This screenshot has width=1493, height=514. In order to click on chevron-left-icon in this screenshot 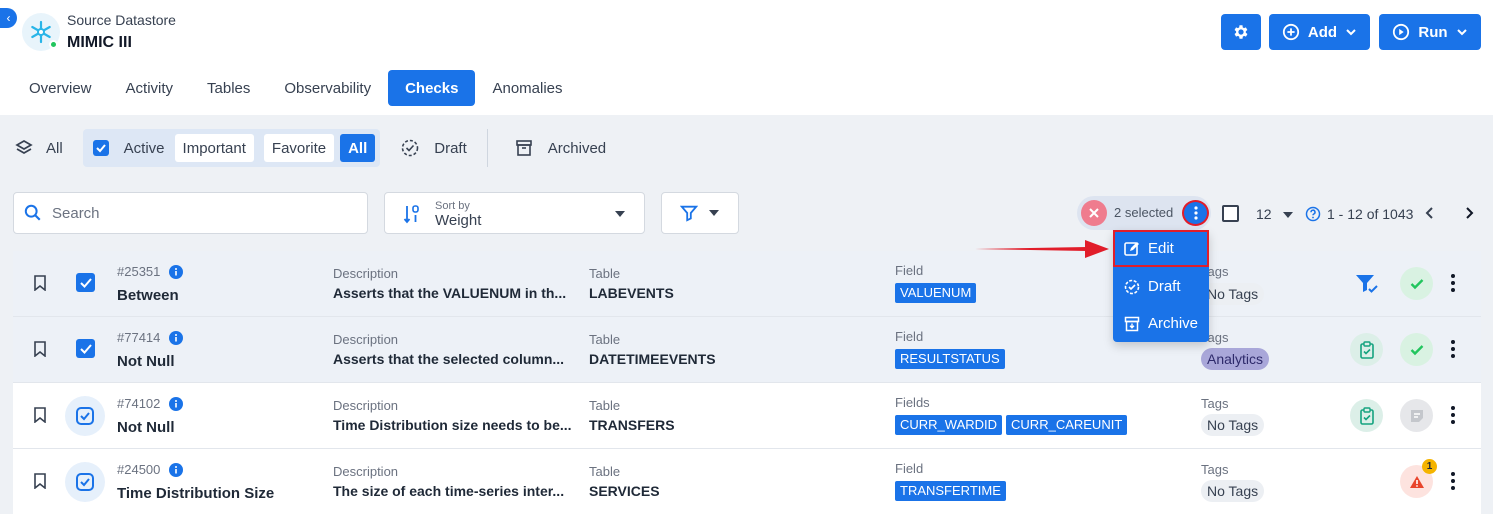, I will do `click(1430, 213)`.